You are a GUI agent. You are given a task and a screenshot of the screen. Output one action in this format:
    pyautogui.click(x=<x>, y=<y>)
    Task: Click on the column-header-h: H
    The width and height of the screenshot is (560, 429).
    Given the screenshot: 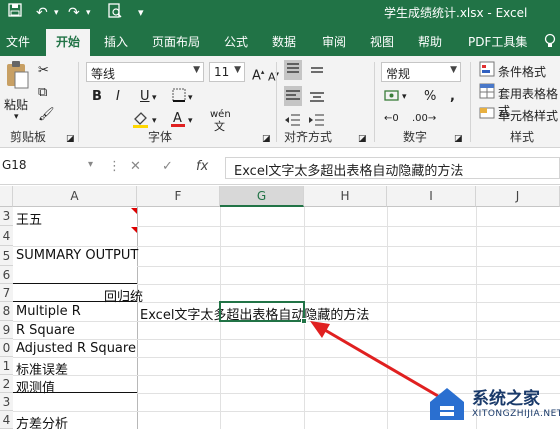 What is the action you would take?
    pyautogui.click(x=345, y=196)
    